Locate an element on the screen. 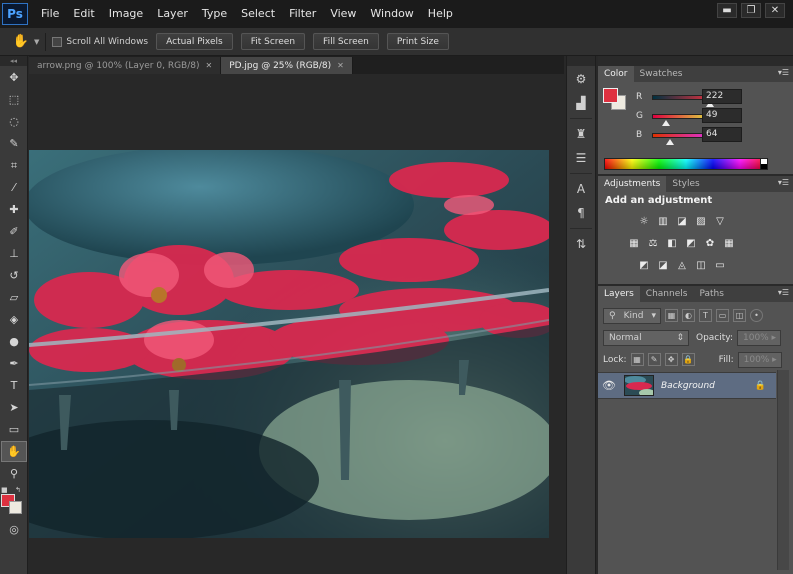 The height and width of the screenshot is (574, 793). quick-mask-icon: ◎ is located at coordinates (14, 529).